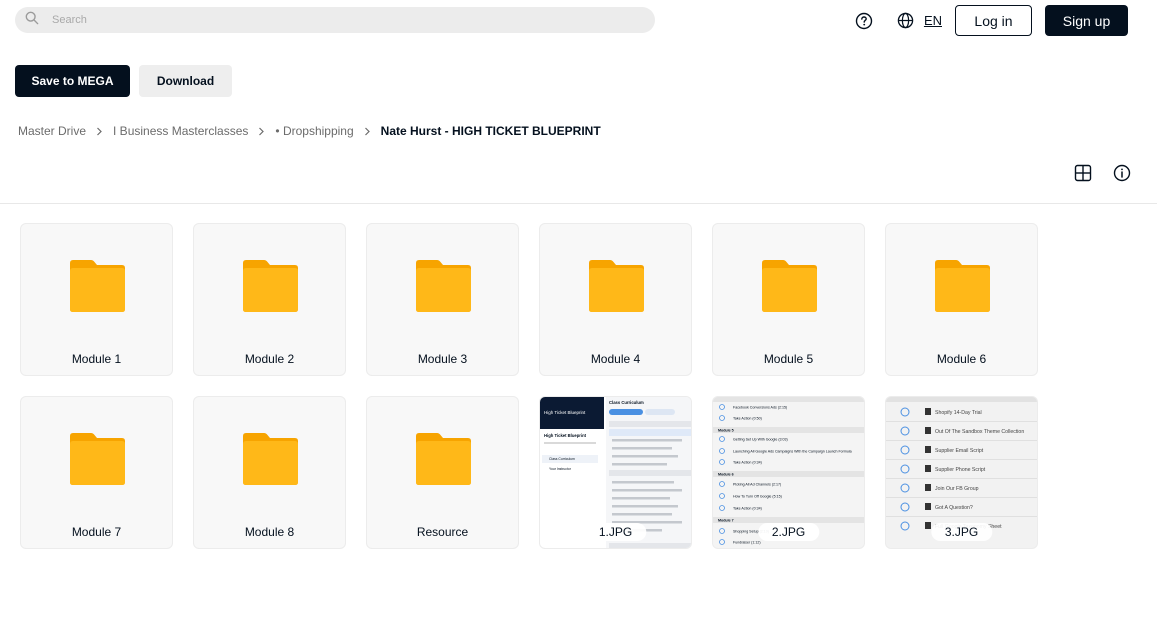 Image resolution: width=1157 pixels, height=633 pixels. I want to click on view-toolbar, so click(1093, 173).